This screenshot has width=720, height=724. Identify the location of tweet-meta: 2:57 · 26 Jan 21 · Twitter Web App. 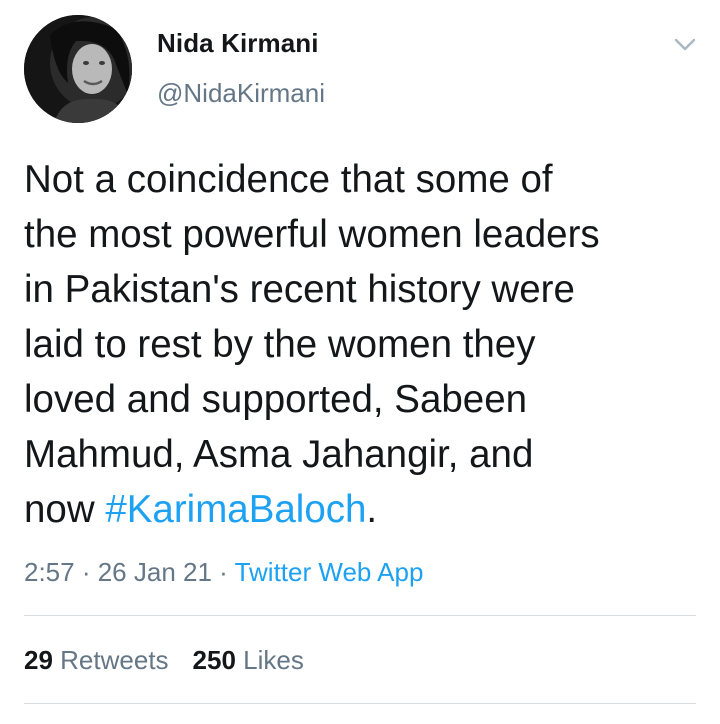
(223, 572).